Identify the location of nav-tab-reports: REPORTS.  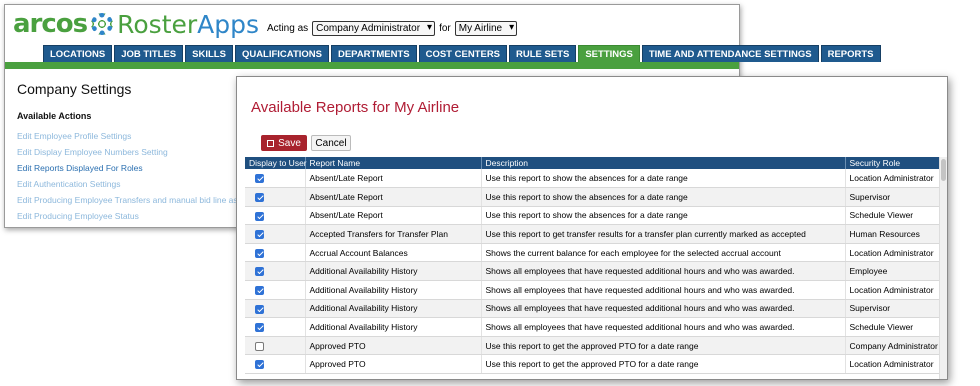
(850, 53).